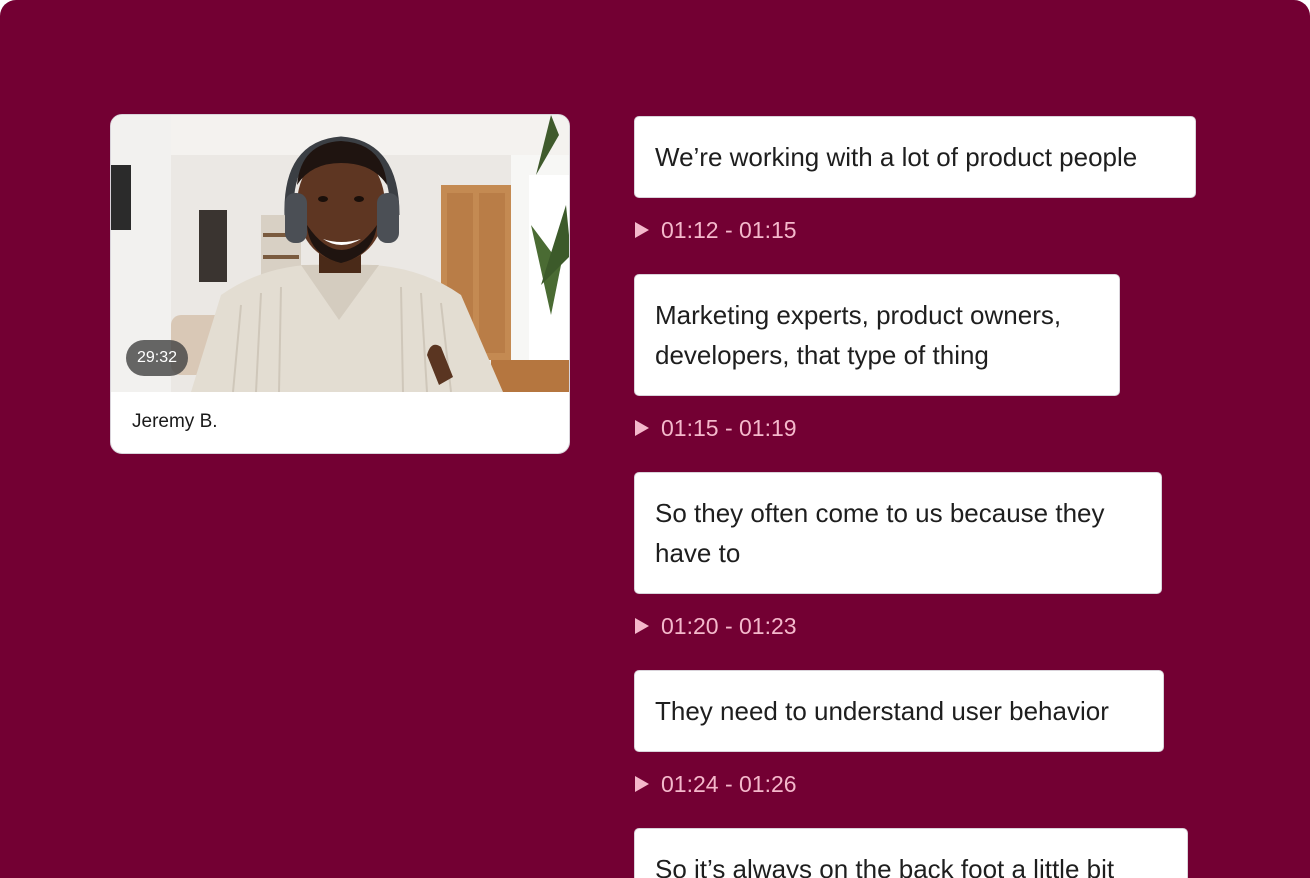  Describe the element at coordinates (944, 229) in the screenshot. I see `timestamp-link: 01:12 - 01:15` at that location.